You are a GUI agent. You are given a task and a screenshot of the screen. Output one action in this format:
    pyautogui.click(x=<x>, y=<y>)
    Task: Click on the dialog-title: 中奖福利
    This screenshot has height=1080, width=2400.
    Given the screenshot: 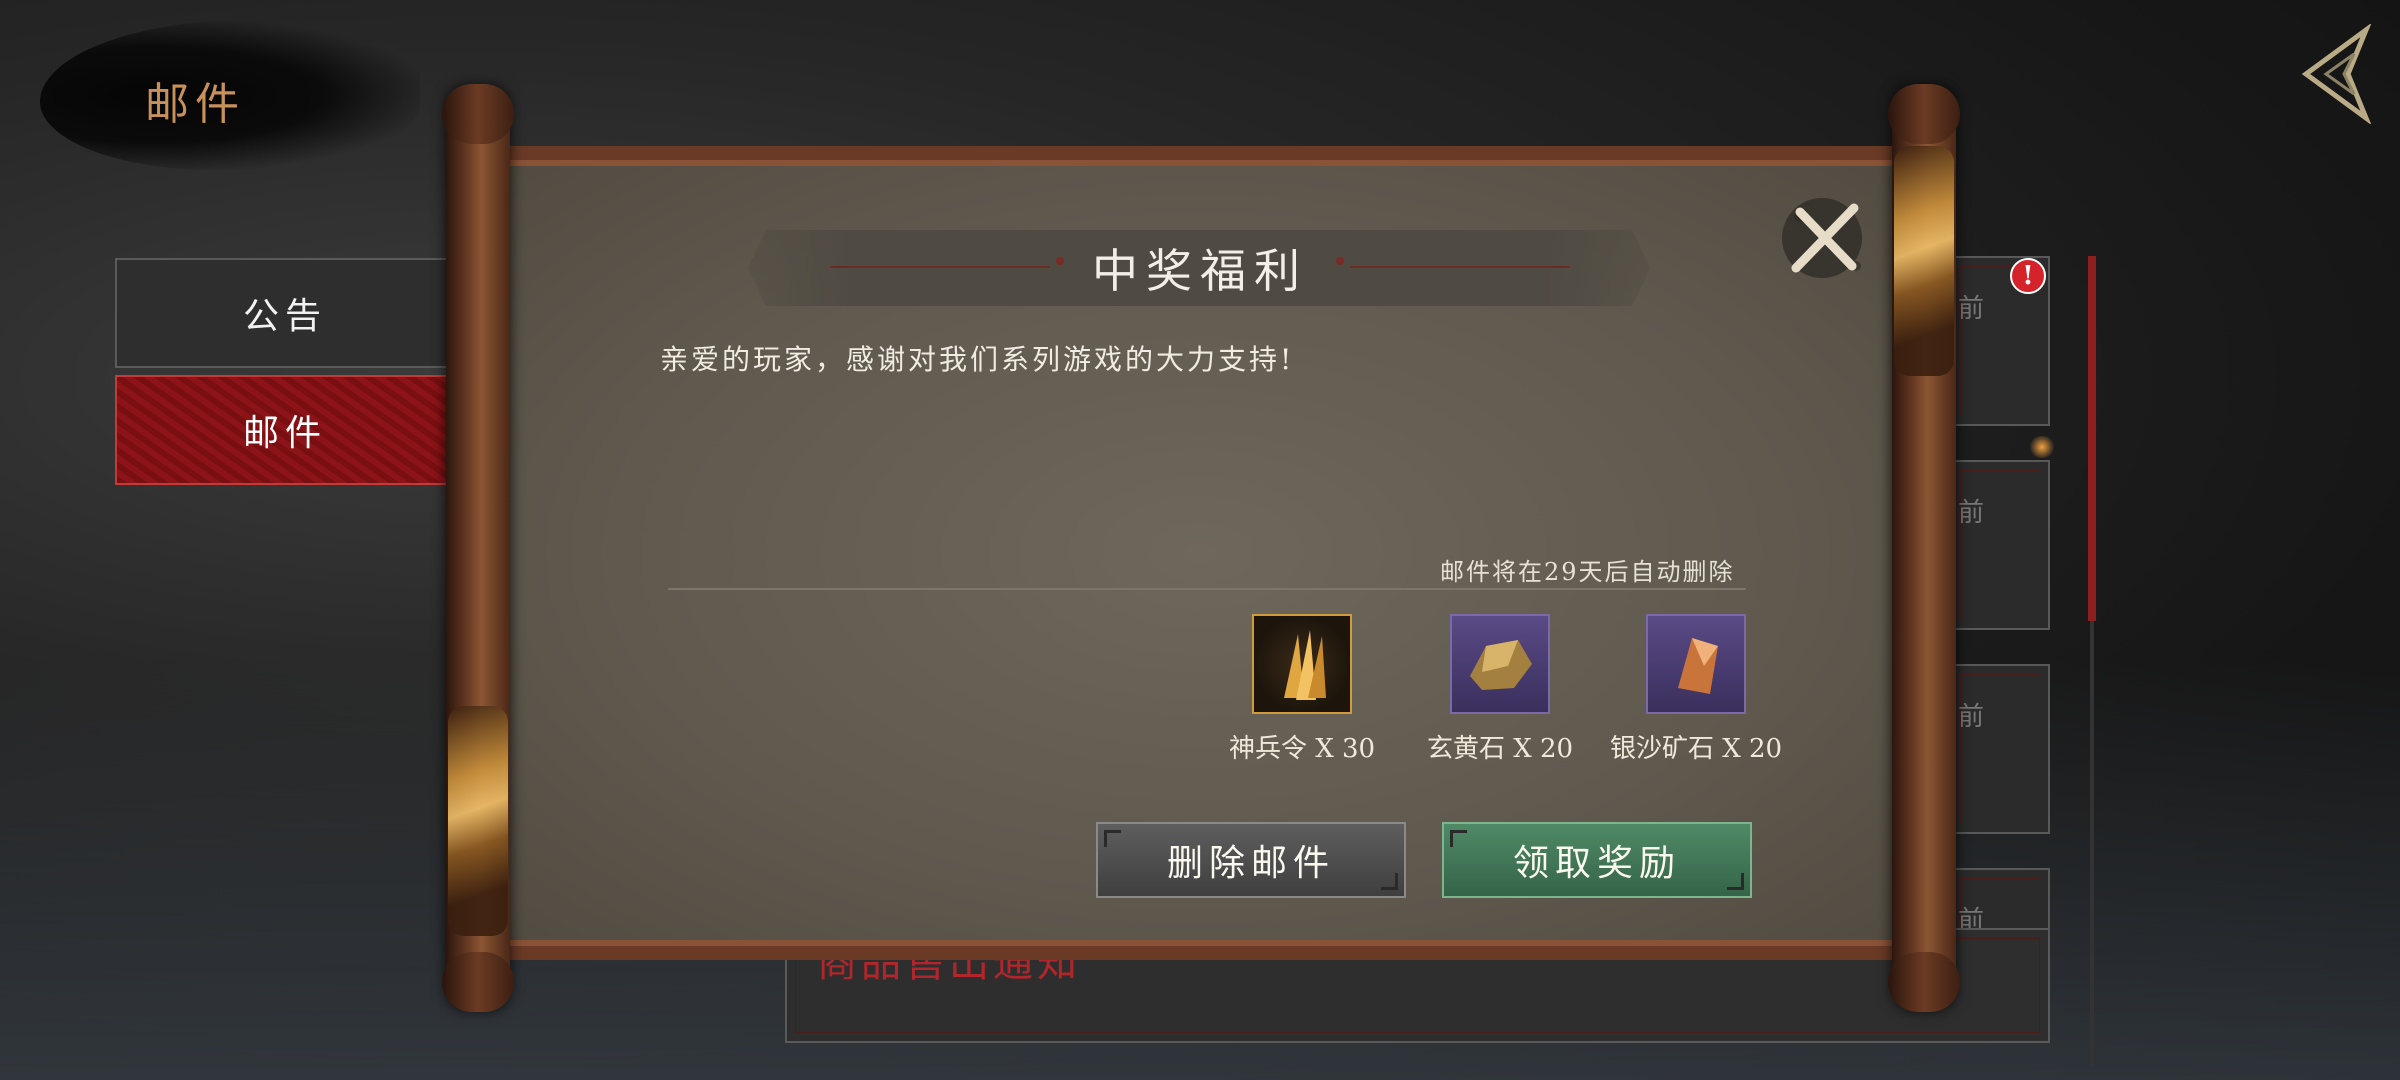 What is the action you would take?
    pyautogui.click(x=1200, y=271)
    